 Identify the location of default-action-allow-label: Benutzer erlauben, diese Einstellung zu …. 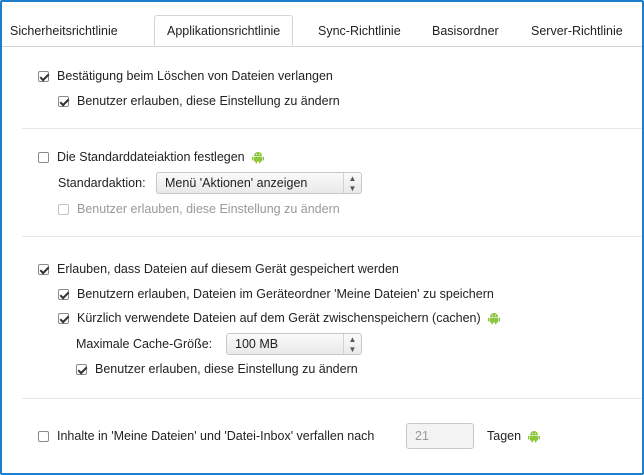
(208, 209).